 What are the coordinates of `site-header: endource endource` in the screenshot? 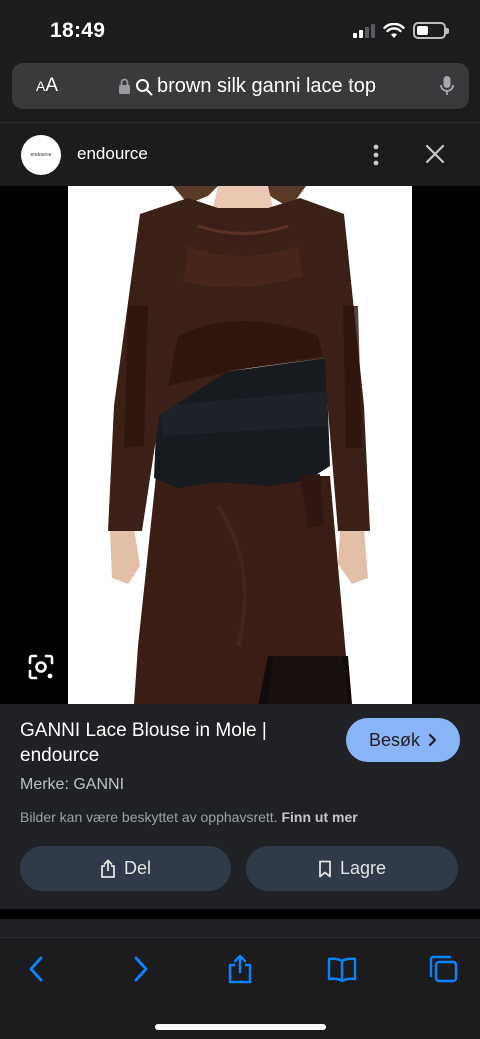 It's located at (240, 154).